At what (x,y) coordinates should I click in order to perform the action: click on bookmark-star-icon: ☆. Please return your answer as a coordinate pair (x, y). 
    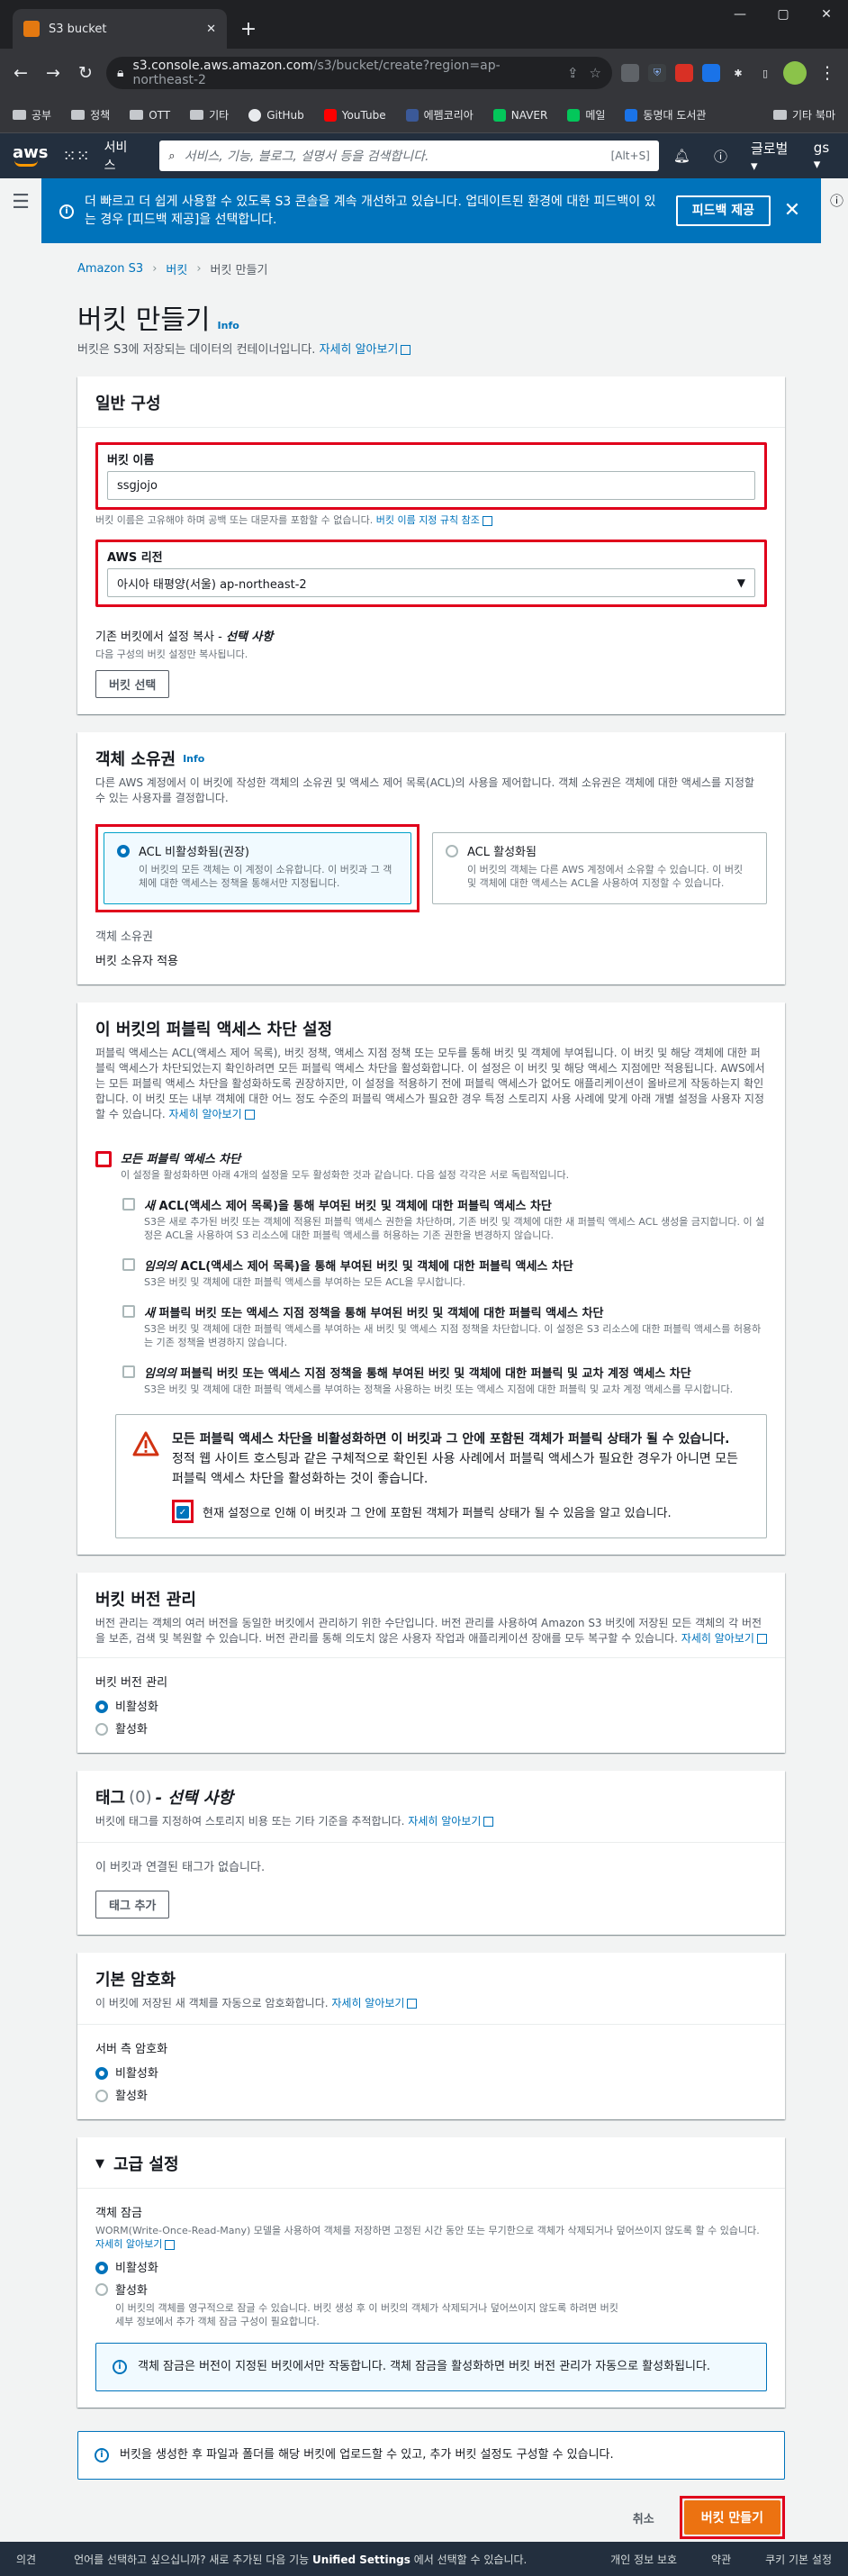
    Looking at the image, I should click on (595, 73).